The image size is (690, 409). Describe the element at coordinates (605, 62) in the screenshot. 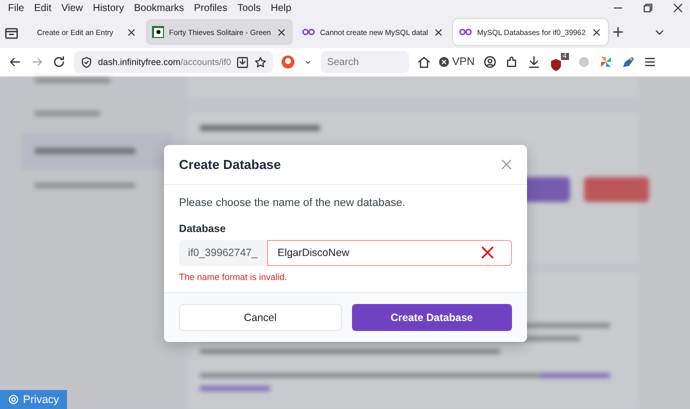

I see `pinwheel-icon` at that location.